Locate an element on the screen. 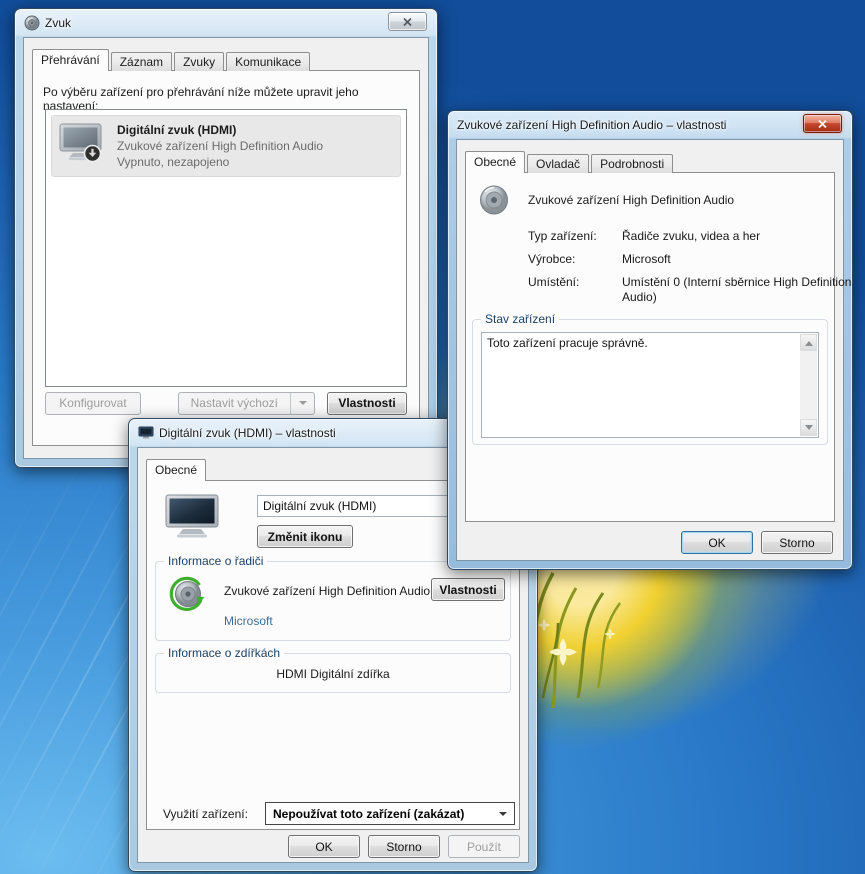 The height and width of the screenshot is (874, 865). device-name: Digitální zvuk (HDMI) is located at coordinates (177, 130).